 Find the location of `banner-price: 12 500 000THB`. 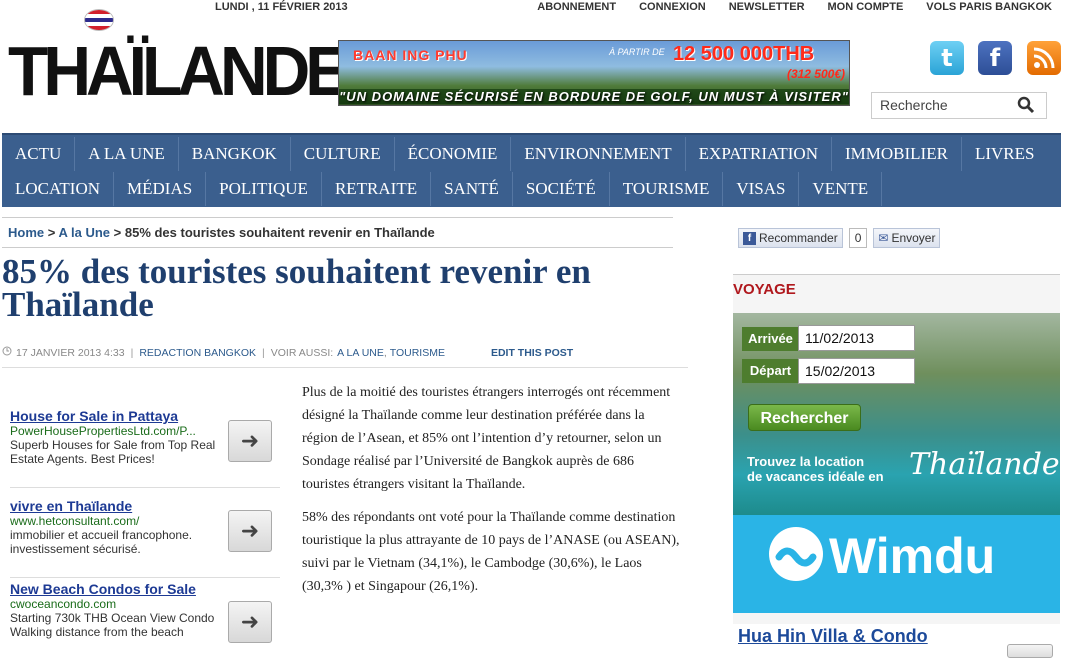

banner-price: 12 500 000THB is located at coordinates (744, 54).